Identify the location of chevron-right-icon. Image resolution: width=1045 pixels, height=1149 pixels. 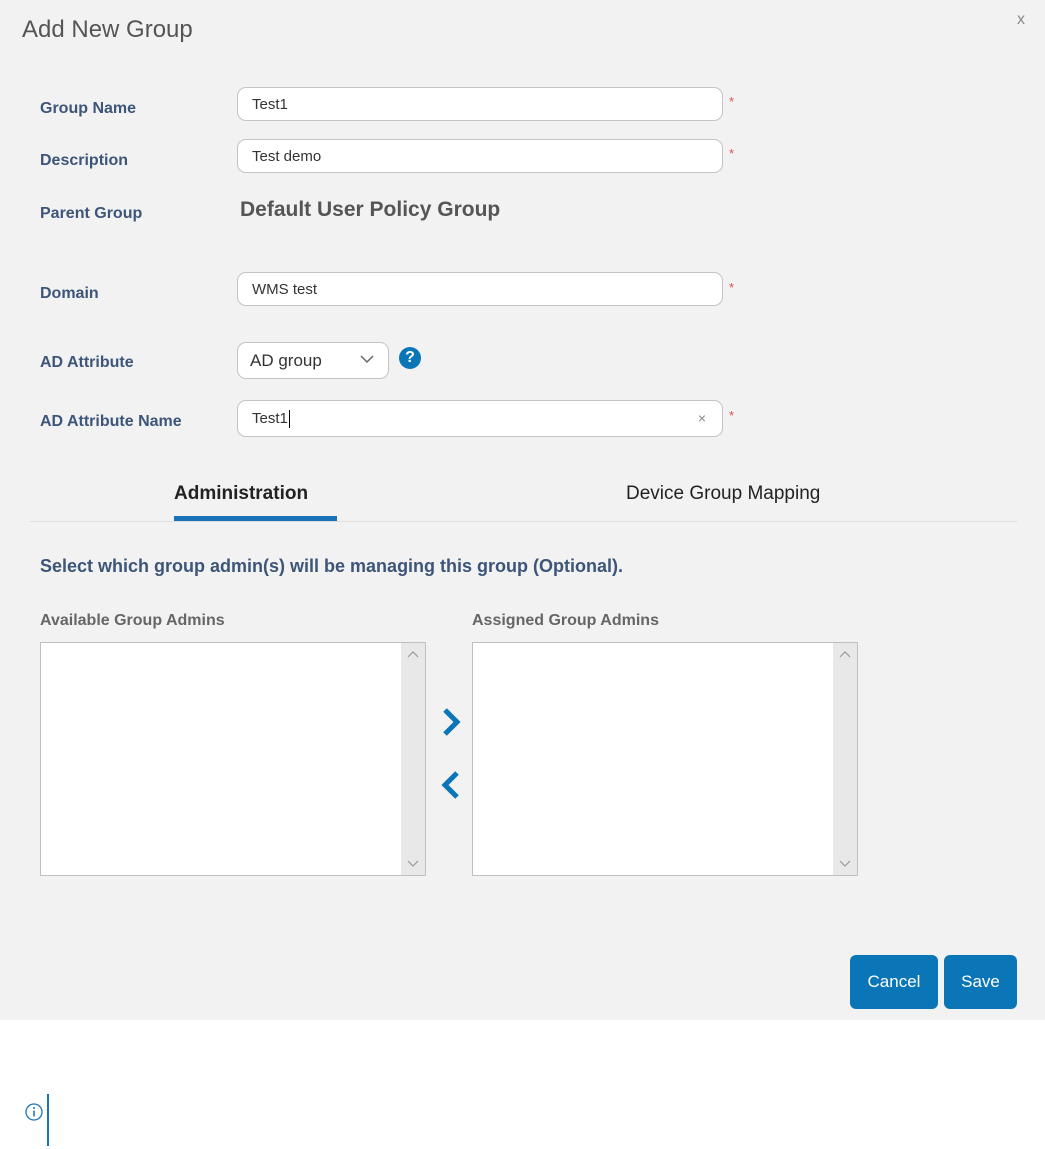
(451, 722).